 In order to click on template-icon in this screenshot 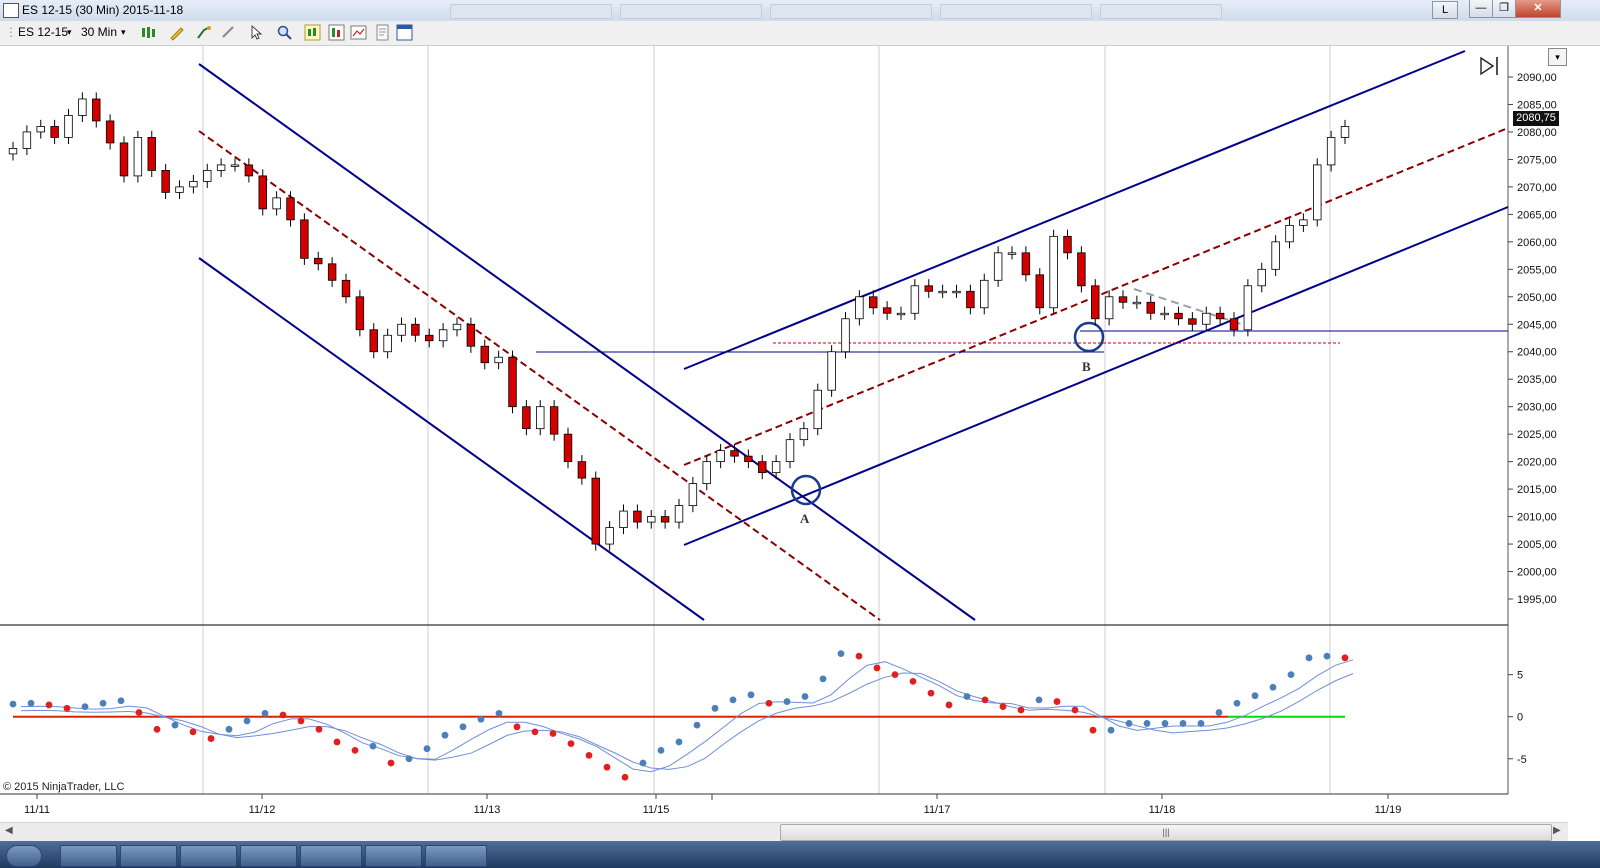, I will do `click(382, 32)`.